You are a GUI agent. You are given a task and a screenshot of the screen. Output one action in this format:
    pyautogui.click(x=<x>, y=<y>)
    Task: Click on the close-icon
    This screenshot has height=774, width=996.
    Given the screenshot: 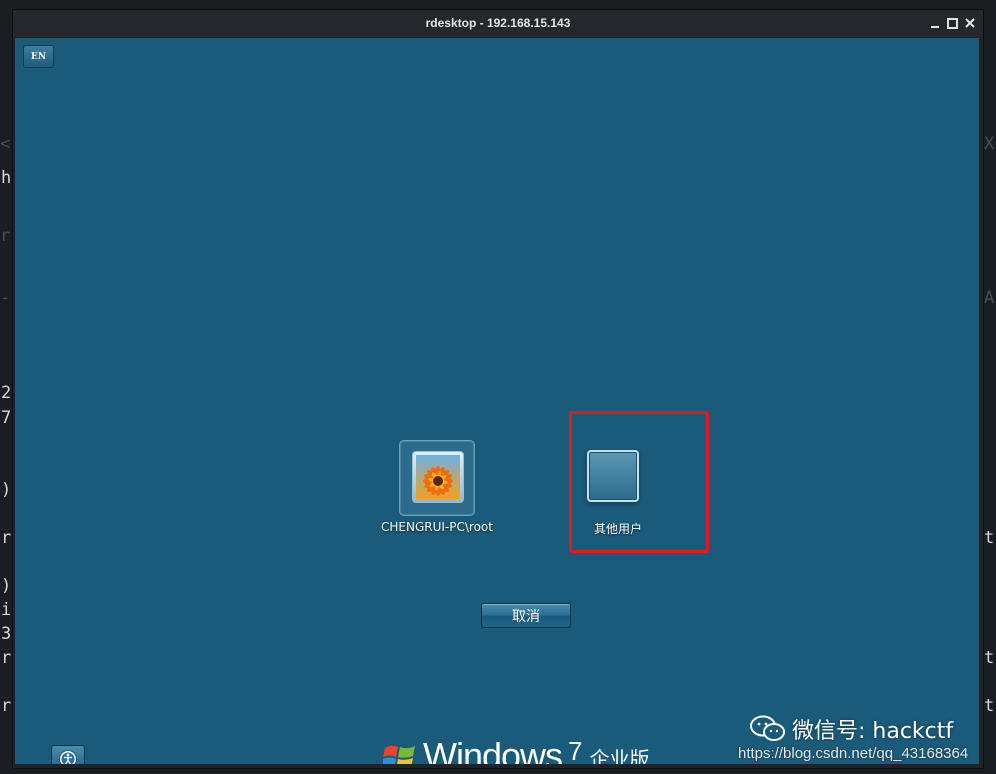 What is the action you would take?
    pyautogui.click(x=970, y=23)
    